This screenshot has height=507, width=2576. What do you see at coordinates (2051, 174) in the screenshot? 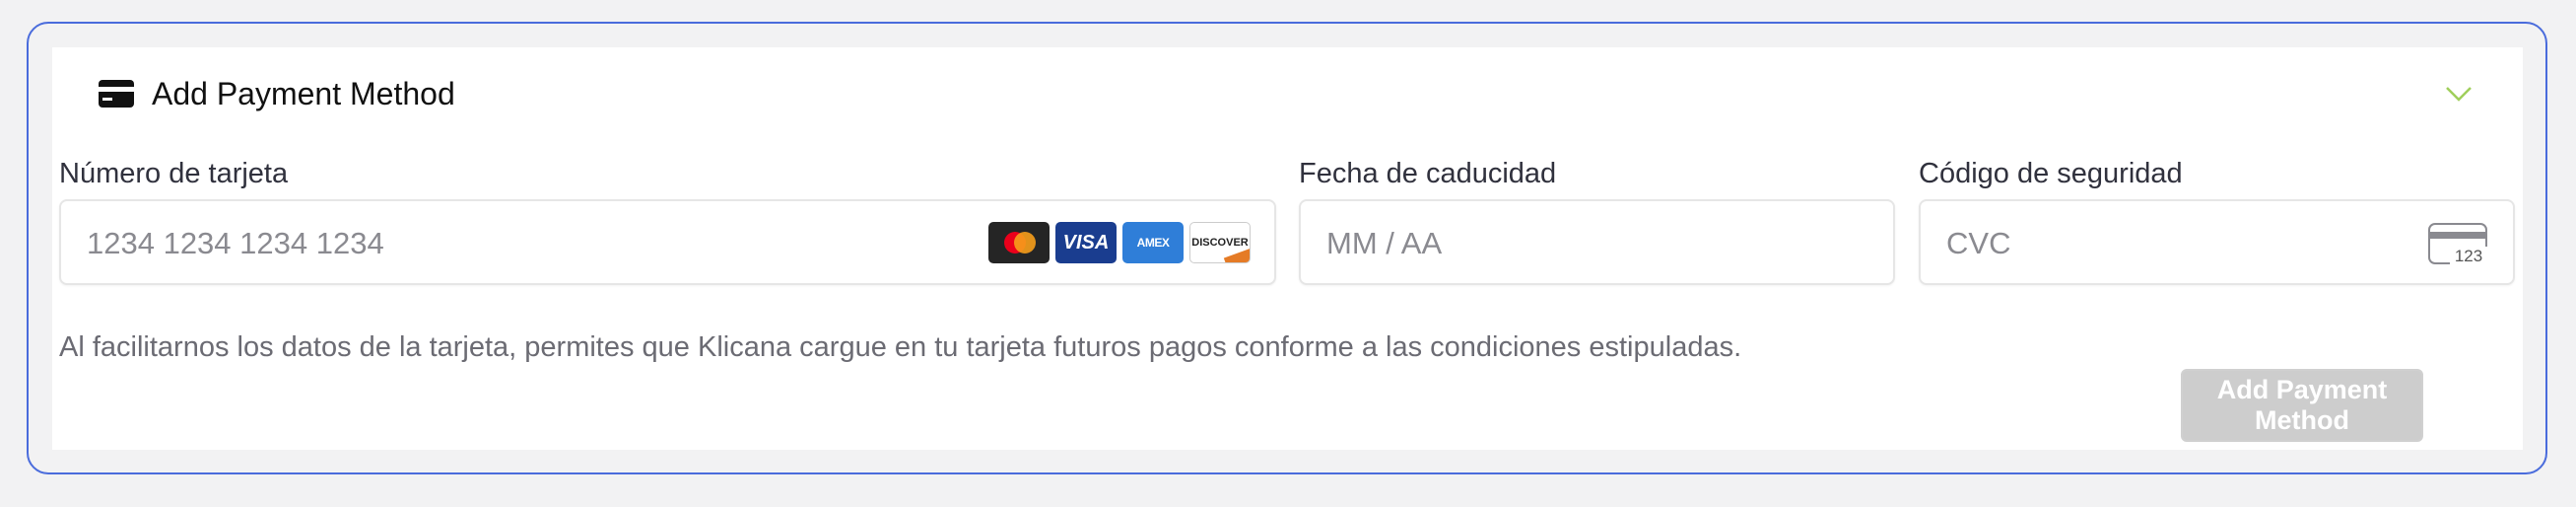
I see `security-code-label: Código de seguridad` at bounding box center [2051, 174].